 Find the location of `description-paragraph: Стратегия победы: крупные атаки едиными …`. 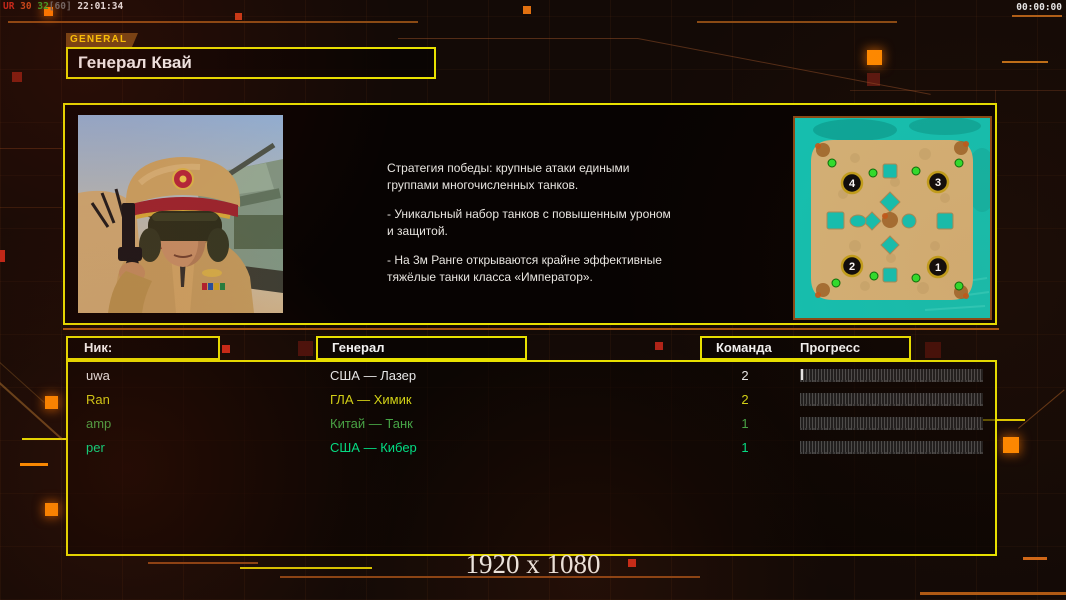

description-paragraph: Стратегия победы: крупные атаки едиными … is located at coordinates (508, 176).